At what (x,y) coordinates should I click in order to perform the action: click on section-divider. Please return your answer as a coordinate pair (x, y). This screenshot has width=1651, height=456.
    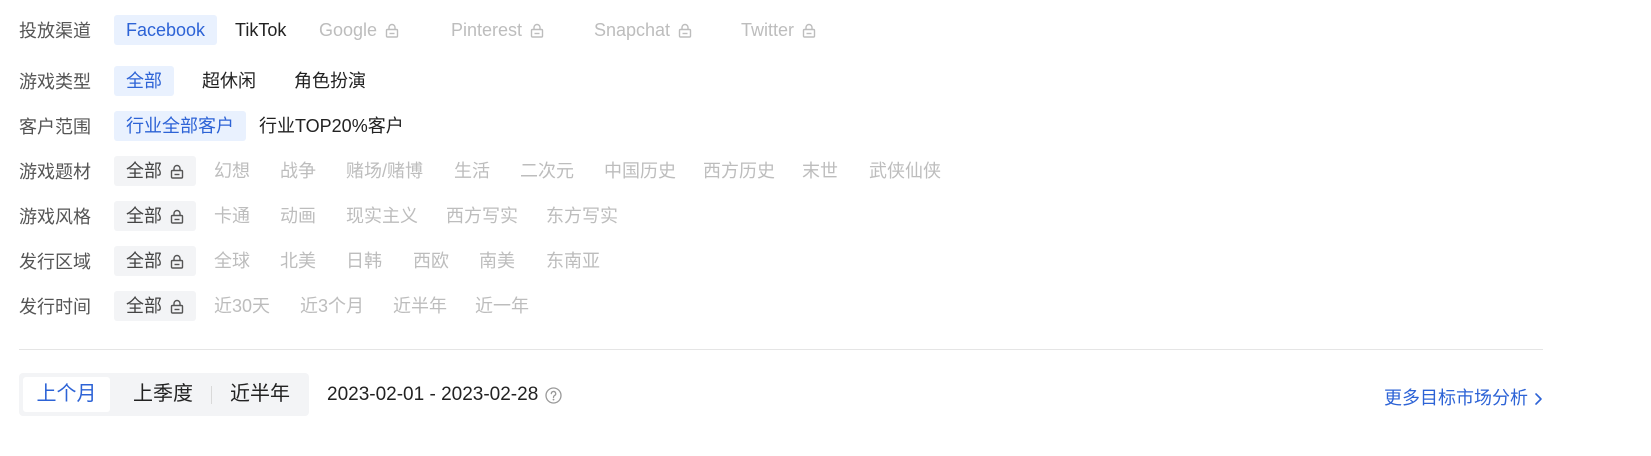
    Looking at the image, I should click on (781, 349).